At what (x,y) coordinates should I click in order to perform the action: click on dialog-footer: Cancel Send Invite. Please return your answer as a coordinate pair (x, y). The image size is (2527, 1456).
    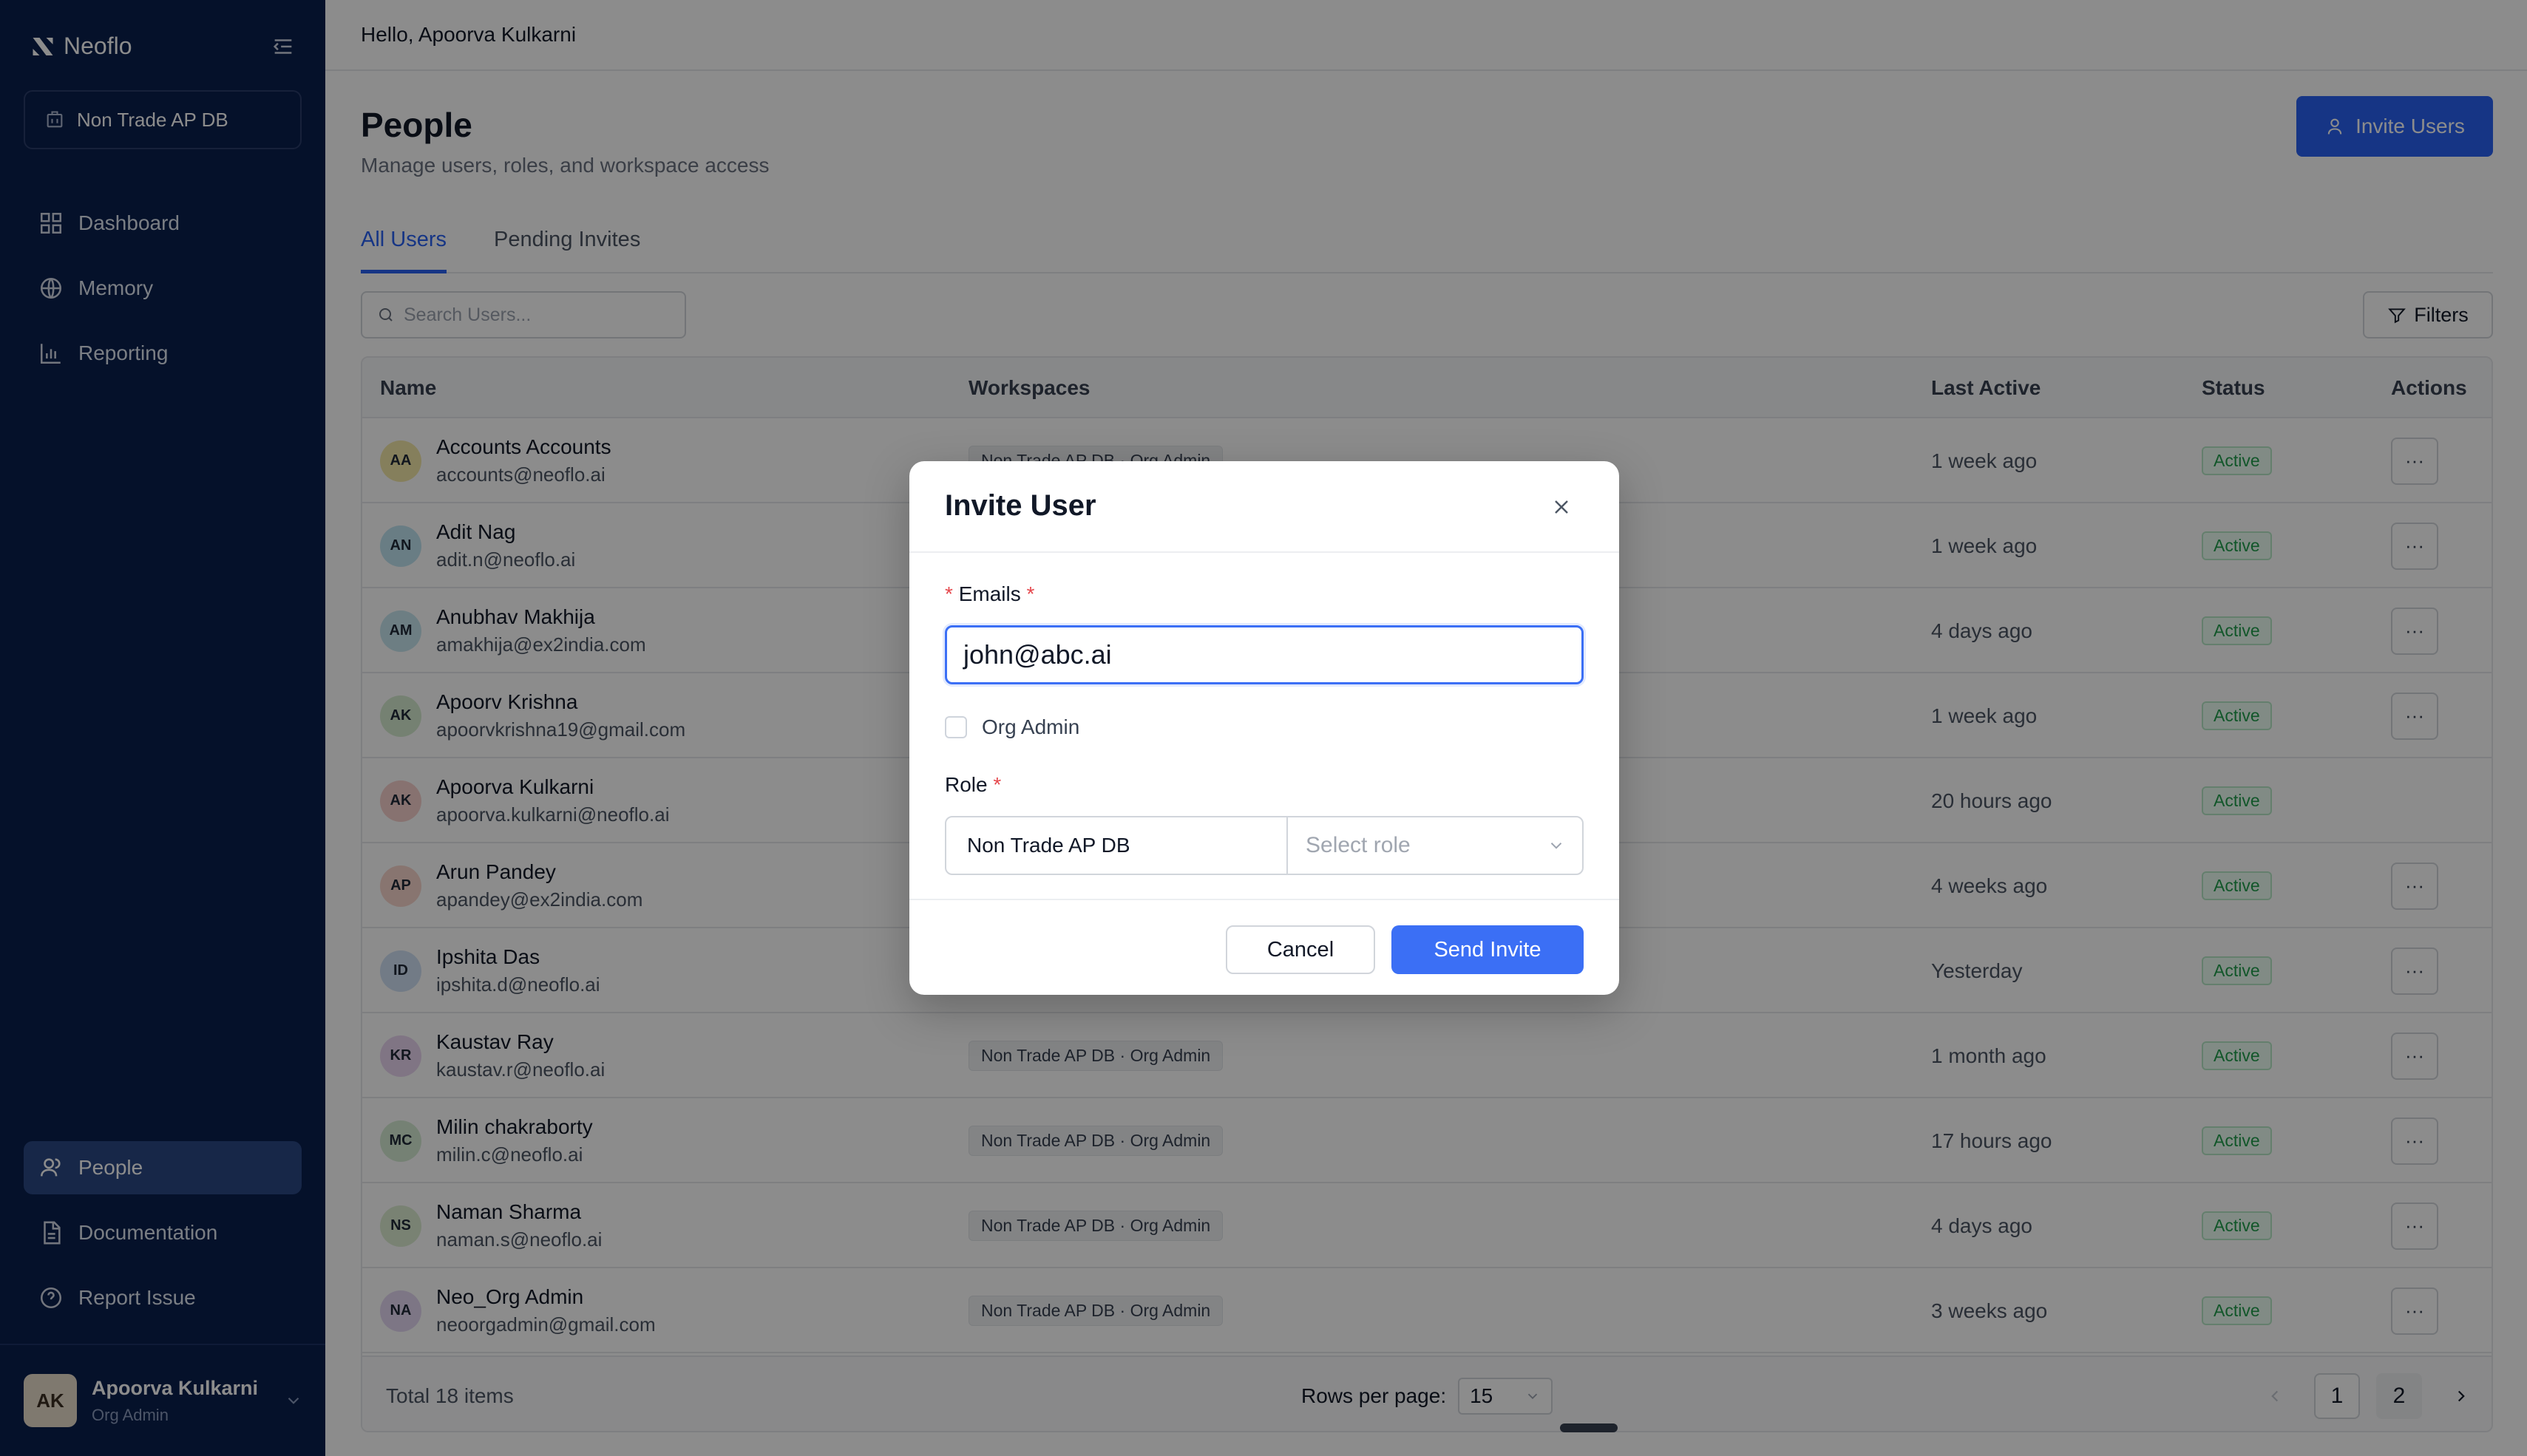
    Looking at the image, I should click on (1264, 947).